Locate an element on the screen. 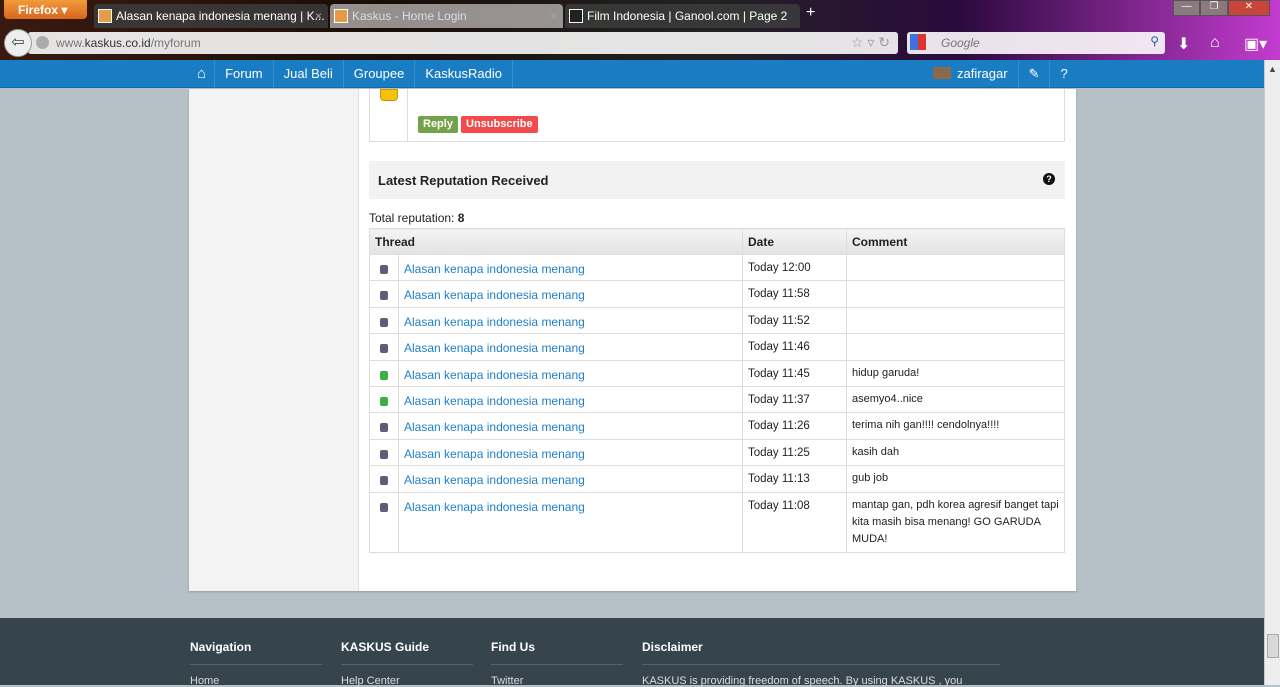  dropdown-icon: ▿ is located at coordinates (870, 42).